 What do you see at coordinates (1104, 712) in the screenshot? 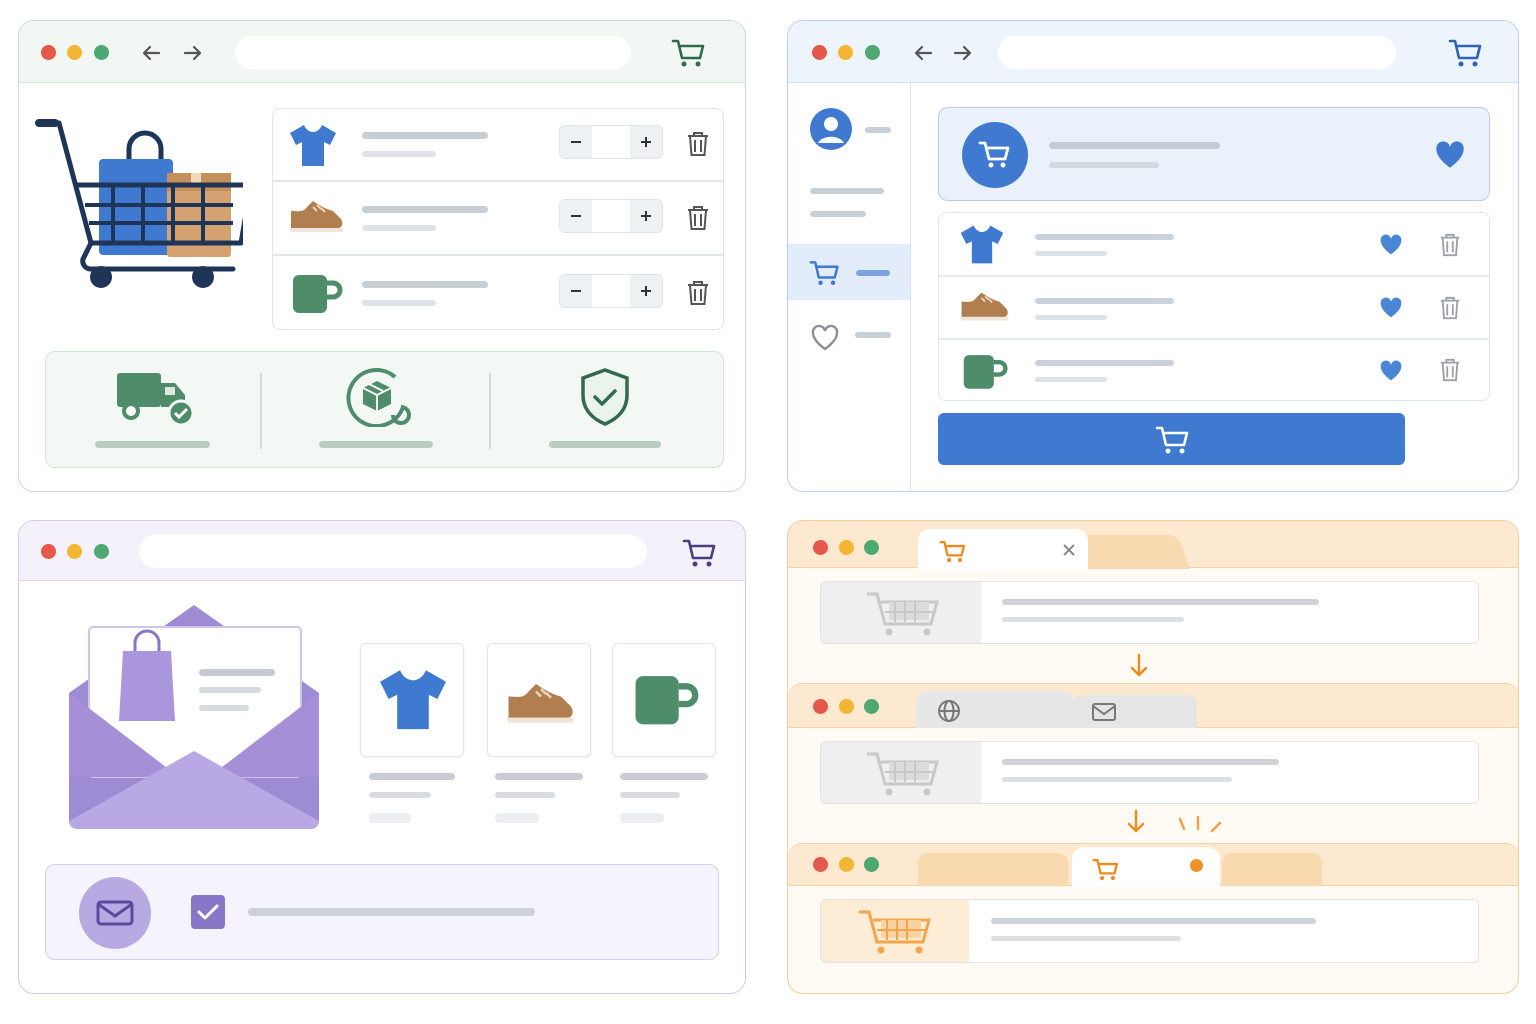
I see `mail-icon` at bounding box center [1104, 712].